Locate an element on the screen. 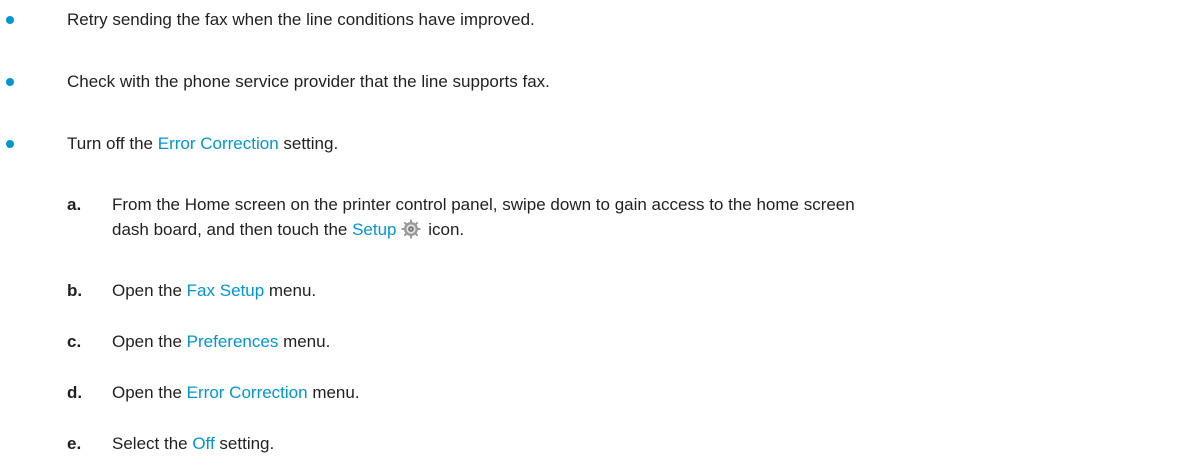 This screenshot has height=466, width=1182. off-setting-link: Off is located at coordinates (203, 443).